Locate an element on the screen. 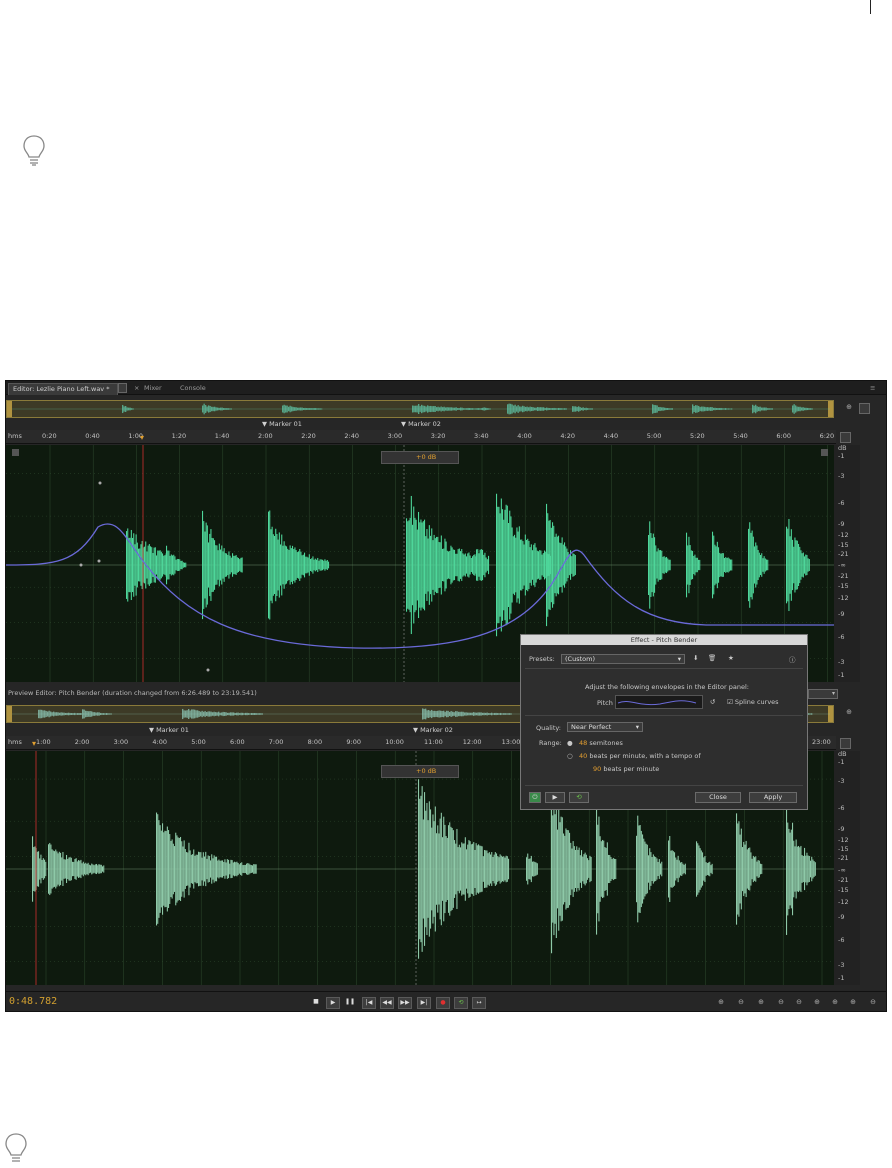 Image resolution: width=892 pixels, height=1168 pixels. save-preset-icon: ⬇ is located at coordinates (695, 658).